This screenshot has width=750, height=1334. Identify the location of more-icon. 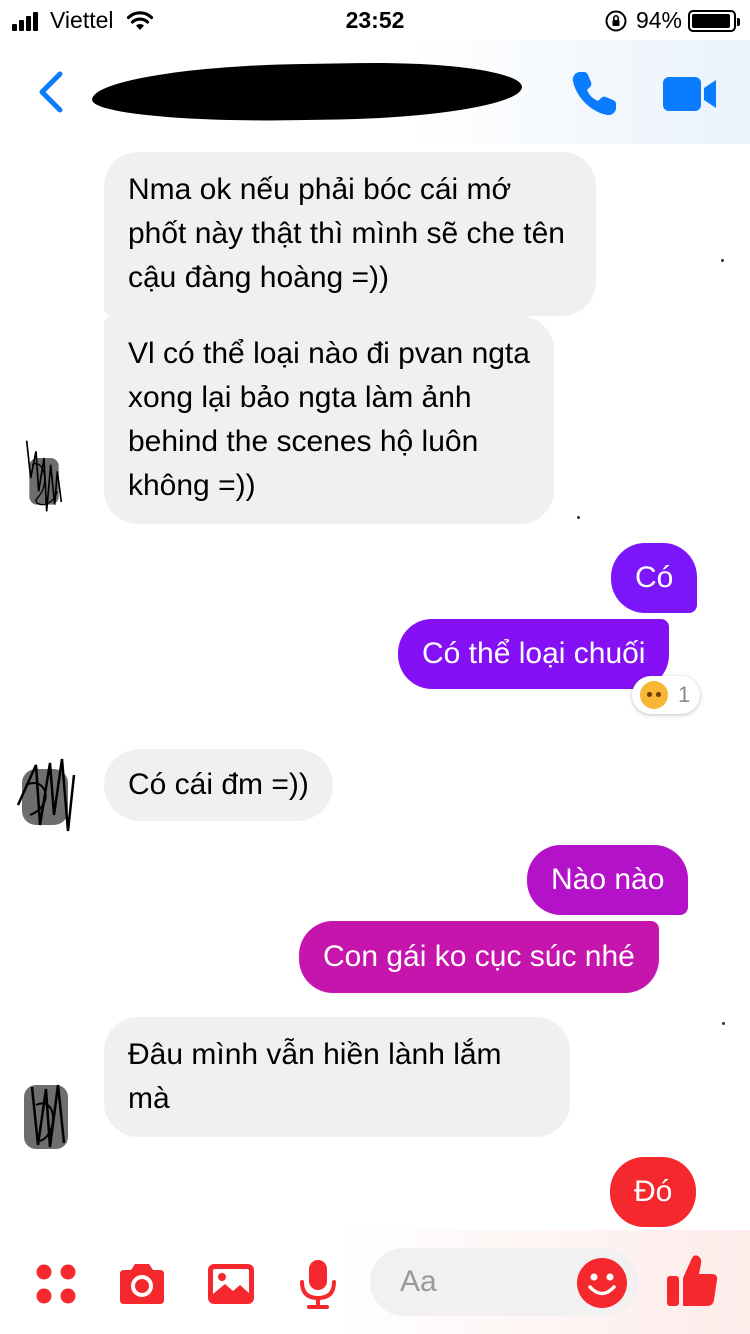
(56, 1284).